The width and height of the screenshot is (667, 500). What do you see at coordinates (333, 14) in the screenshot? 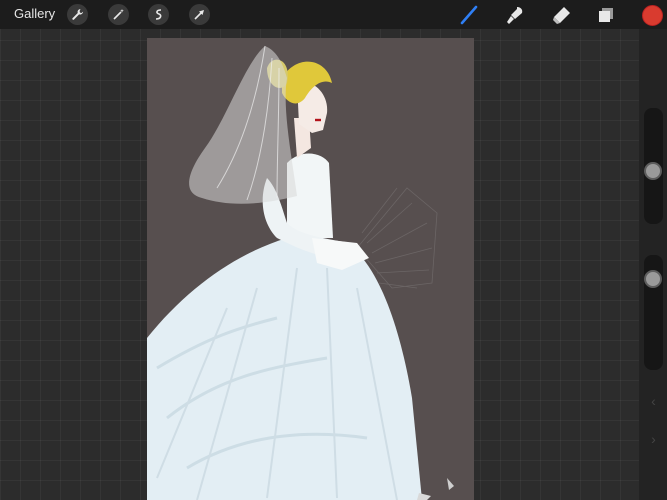
I see `top-toolbar: Gallery` at bounding box center [333, 14].